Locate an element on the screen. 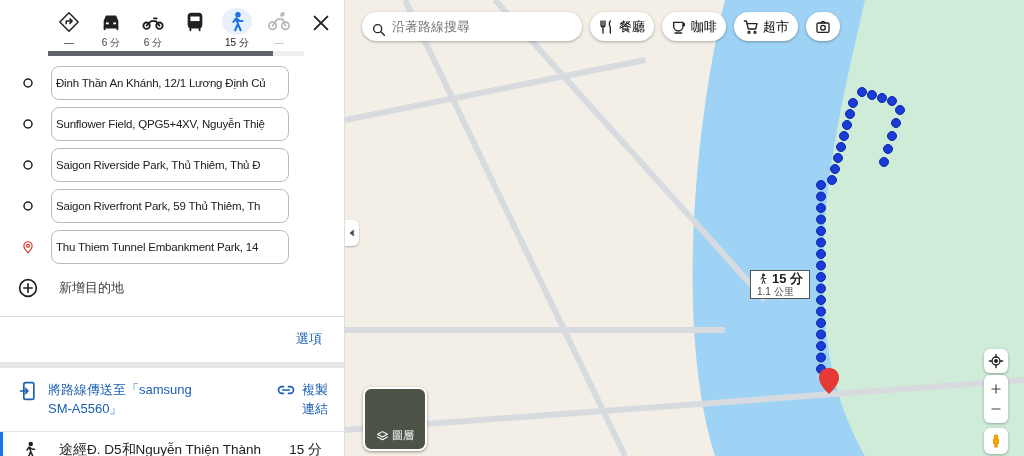 This screenshot has width=1024, height=456. options-link: 選項 is located at coordinates (309, 339).